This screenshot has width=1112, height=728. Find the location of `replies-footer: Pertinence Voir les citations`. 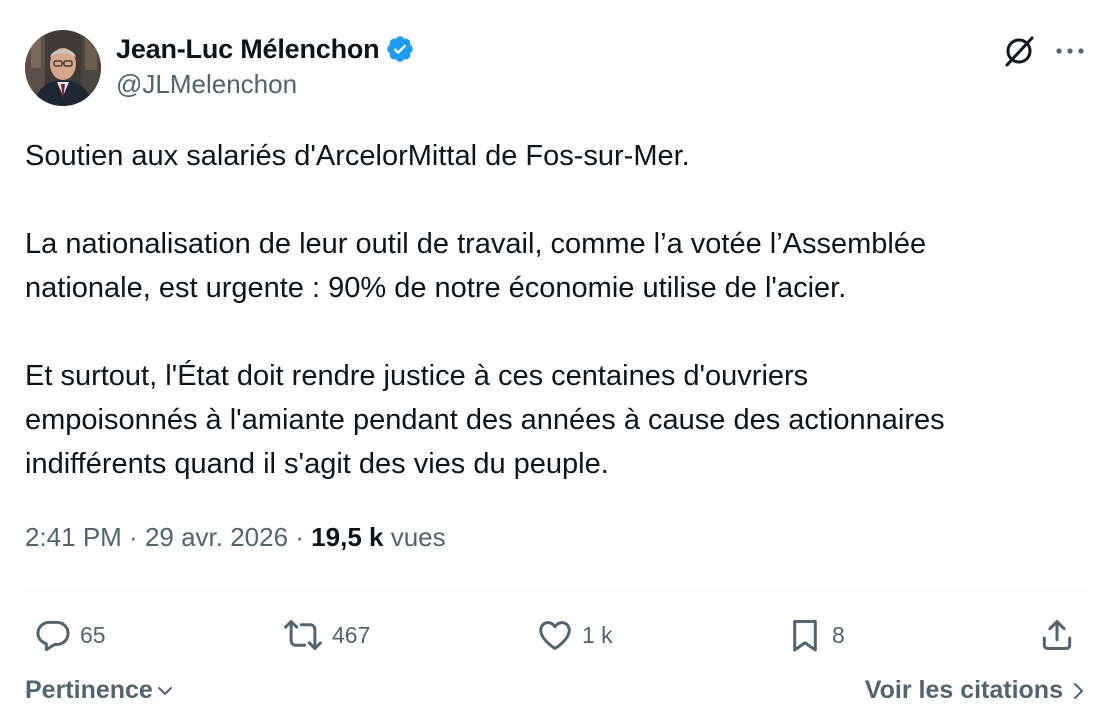

replies-footer: Pertinence Voir les citations is located at coordinates (556, 694).